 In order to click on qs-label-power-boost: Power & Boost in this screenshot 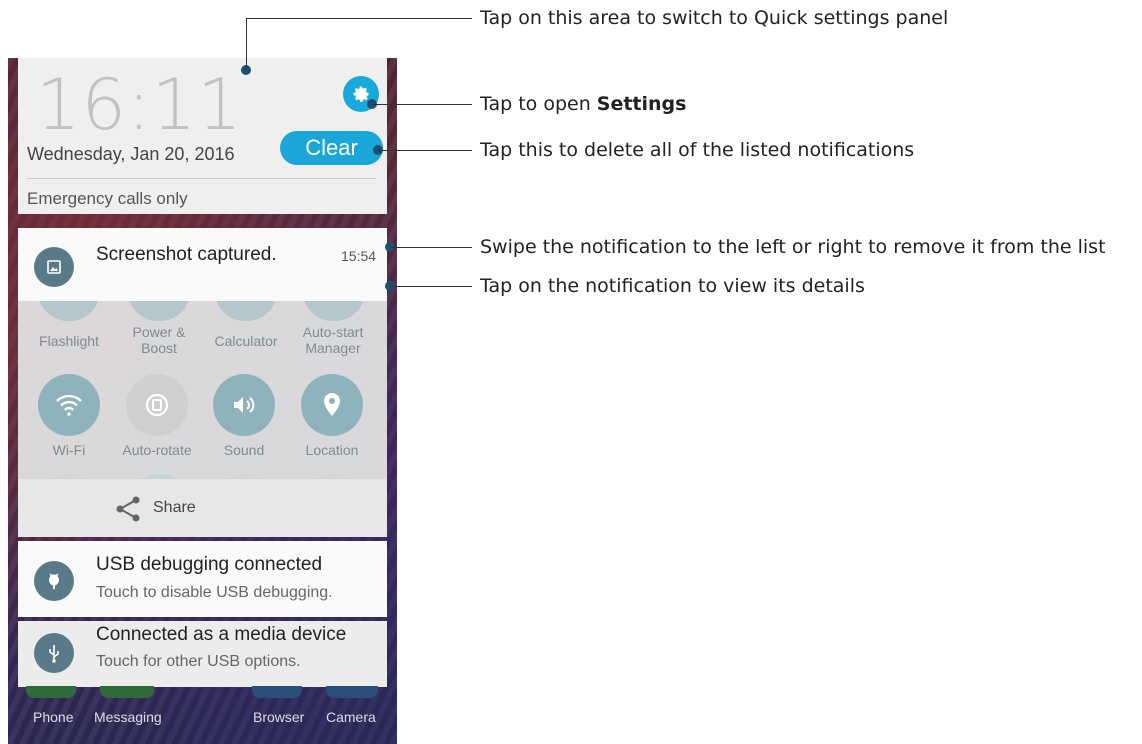, I will do `click(159, 340)`.